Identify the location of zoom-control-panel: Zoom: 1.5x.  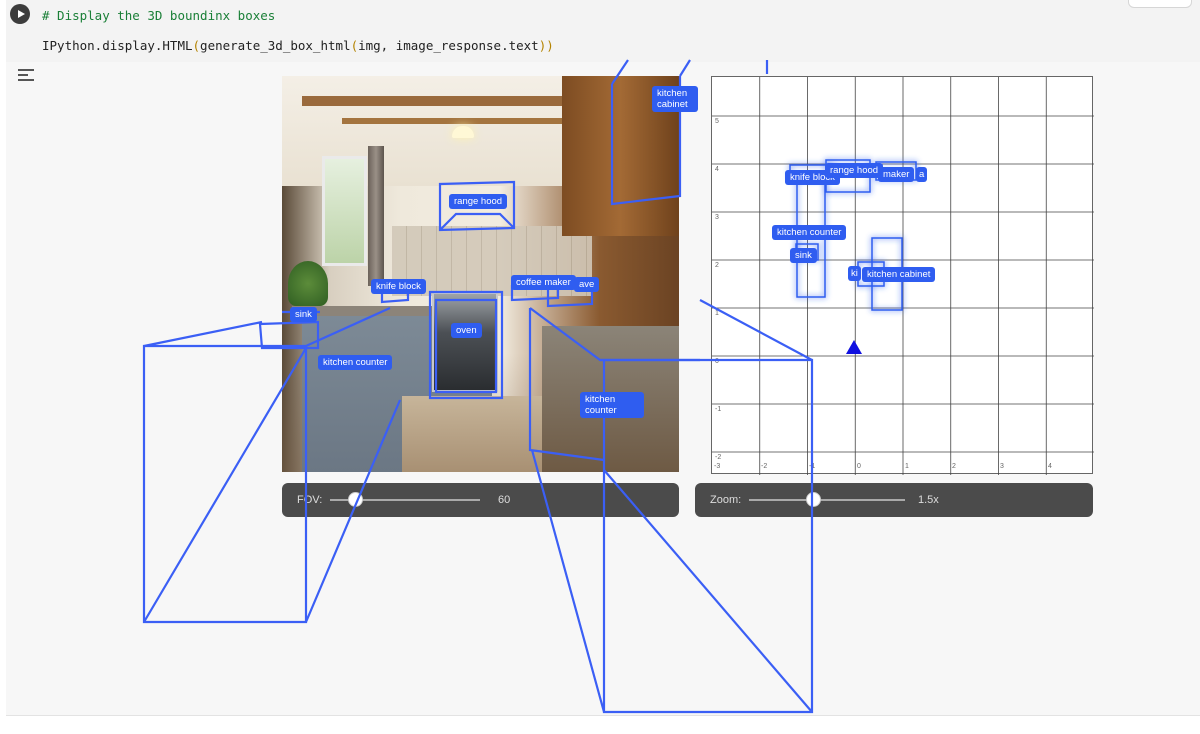
(894, 500).